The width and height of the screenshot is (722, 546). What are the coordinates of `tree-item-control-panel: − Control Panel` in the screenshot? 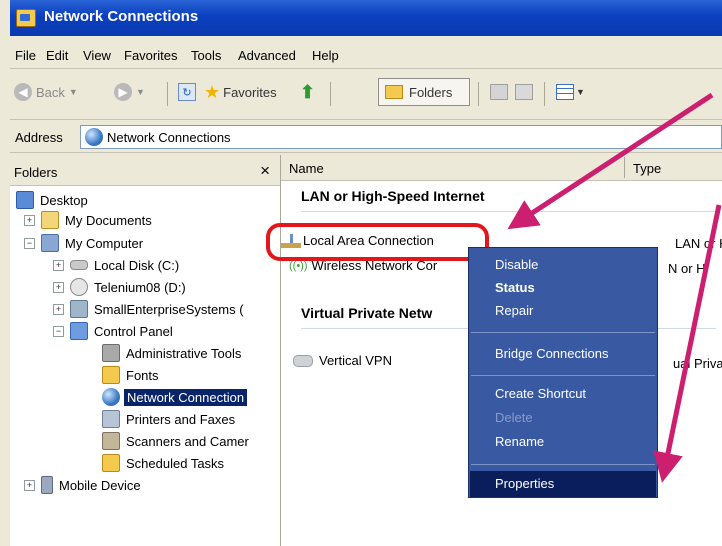 It's located at (113, 331).